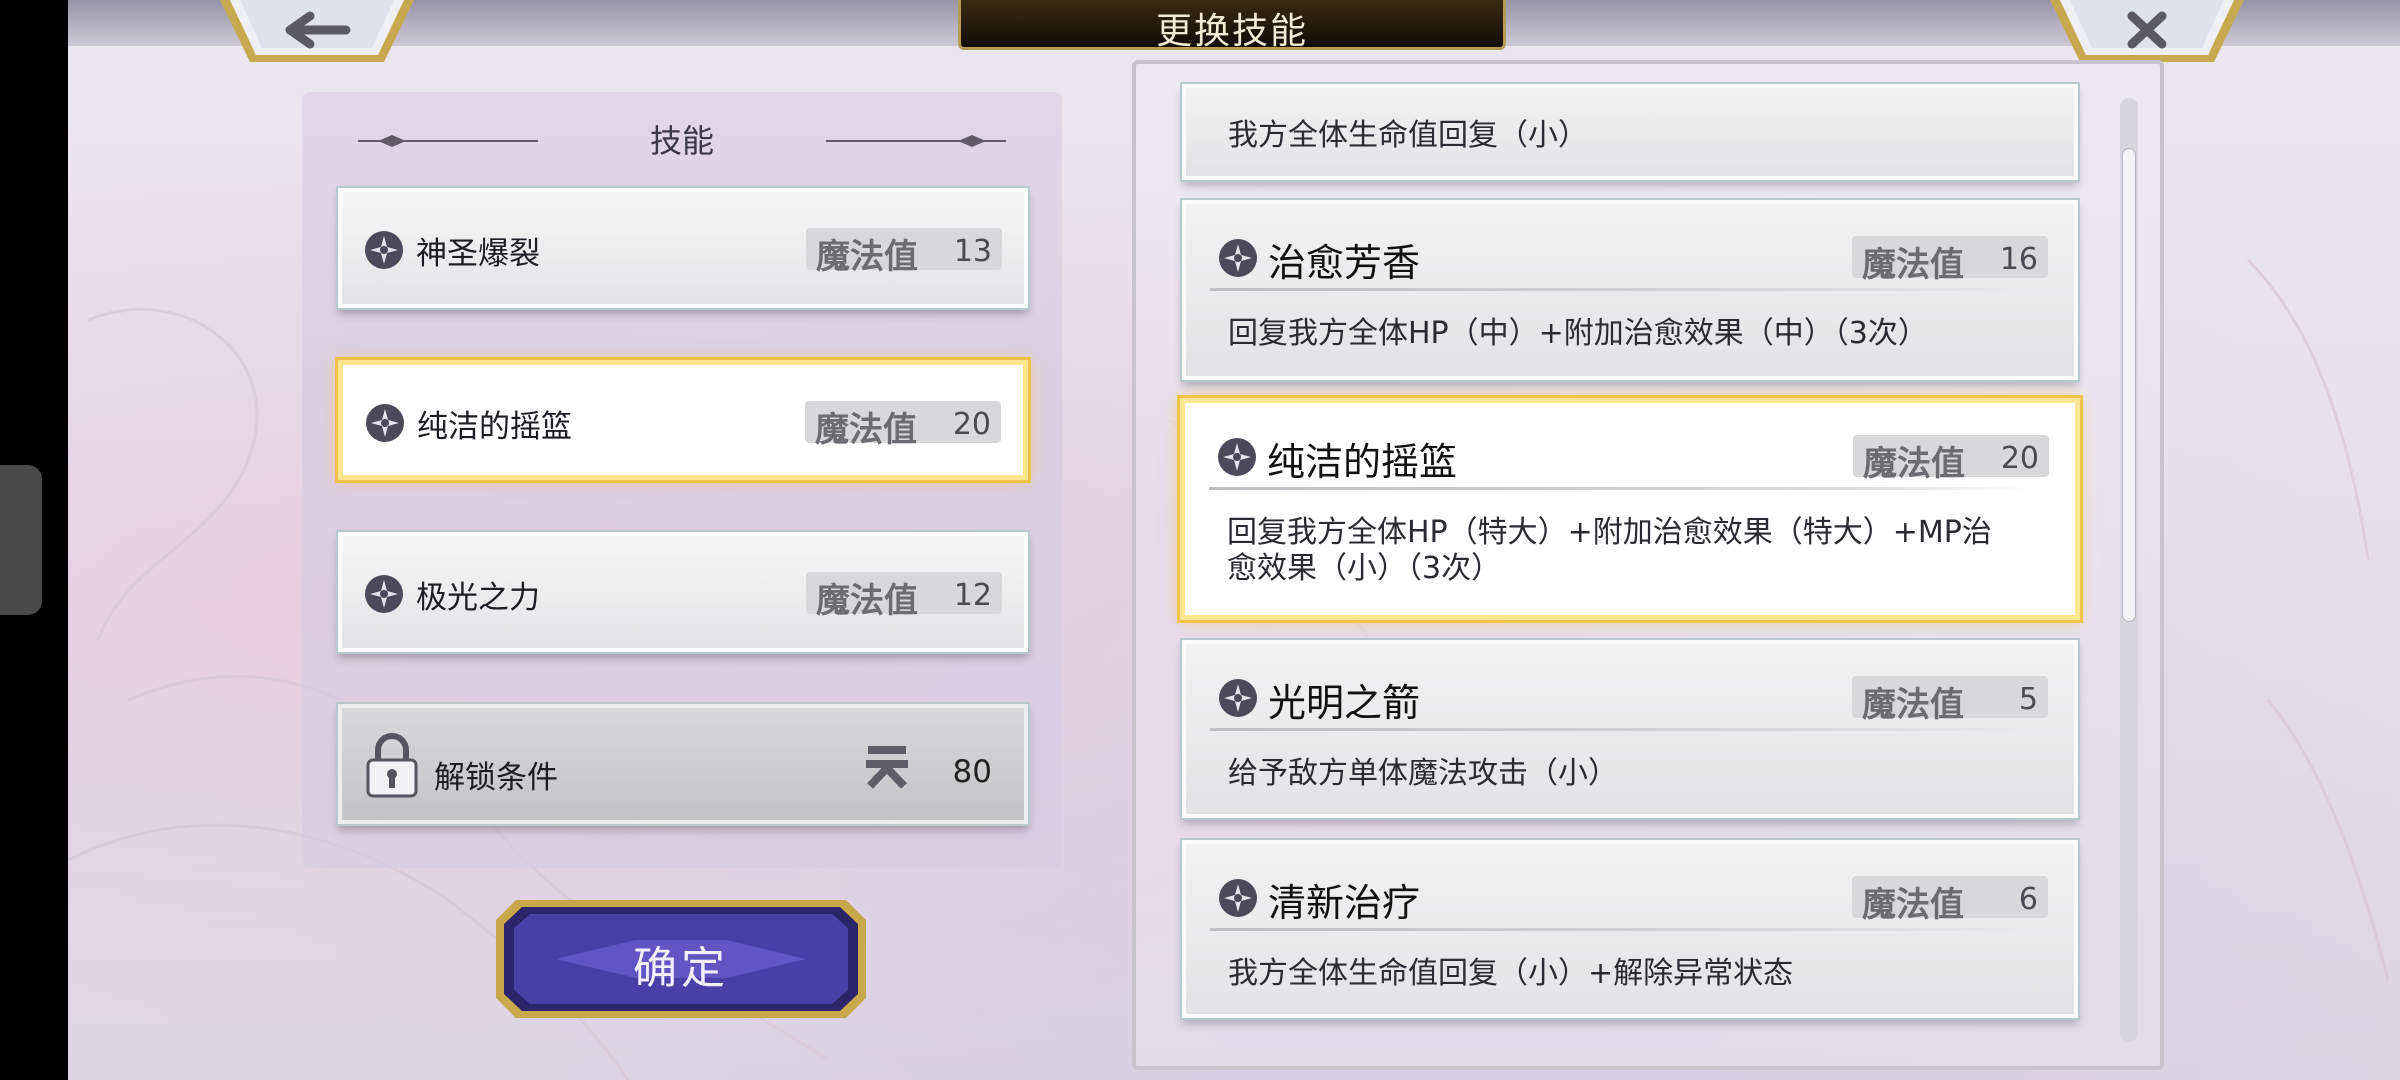 The height and width of the screenshot is (1080, 2400). I want to click on equipped-slot-3: 极光之力 魔法值 12, so click(683, 592).